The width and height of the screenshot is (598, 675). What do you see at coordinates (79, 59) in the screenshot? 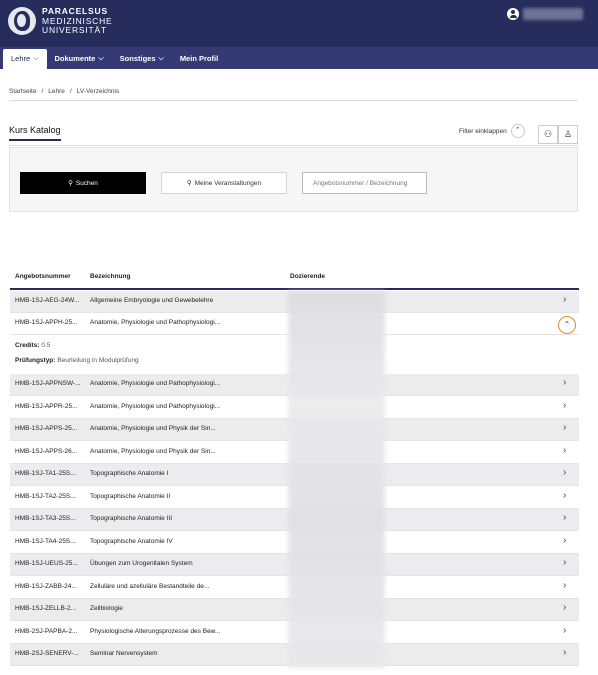
I see `nav-dokumente: Dokumente ⌵` at bounding box center [79, 59].